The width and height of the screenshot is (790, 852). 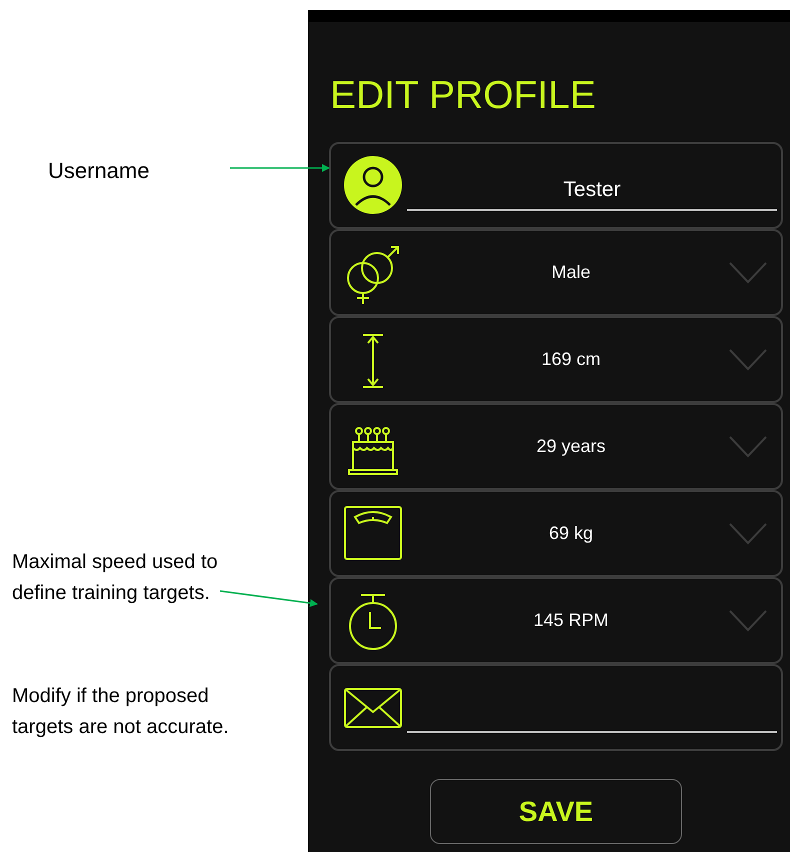 I want to click on dropdown-field: 69 kg, so click(x=592, y=533).